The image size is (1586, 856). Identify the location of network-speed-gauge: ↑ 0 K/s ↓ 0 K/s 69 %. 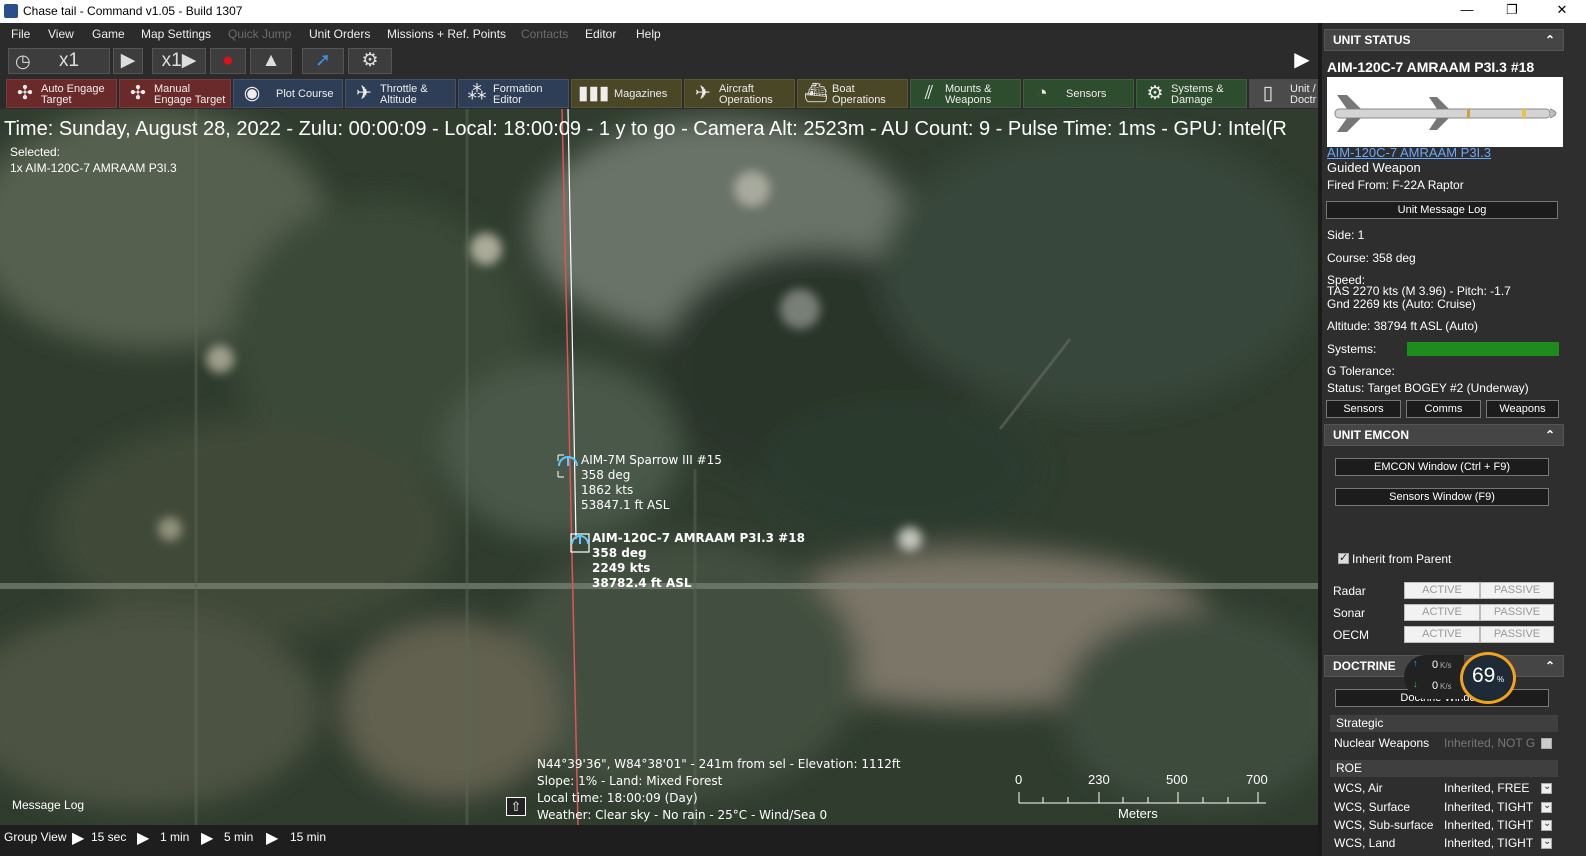
(1461, 678).